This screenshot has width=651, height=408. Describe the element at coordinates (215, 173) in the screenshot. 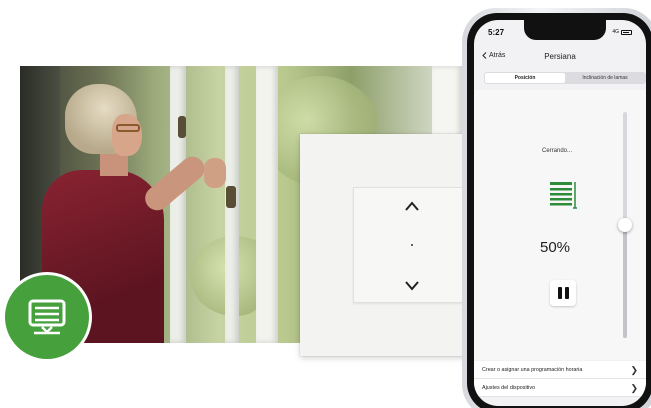

I see `person-hand` at that location.